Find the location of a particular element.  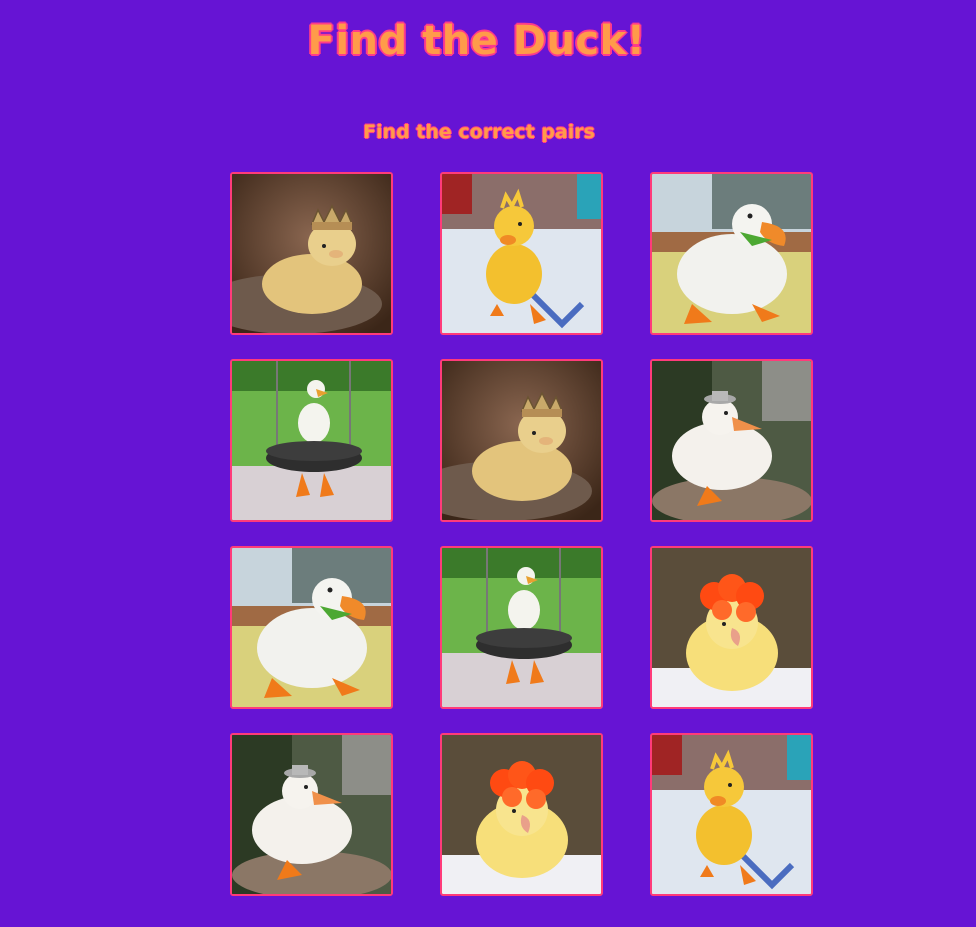

game-subtitle: Find the correct pairs is located at coordinates (479, 132).